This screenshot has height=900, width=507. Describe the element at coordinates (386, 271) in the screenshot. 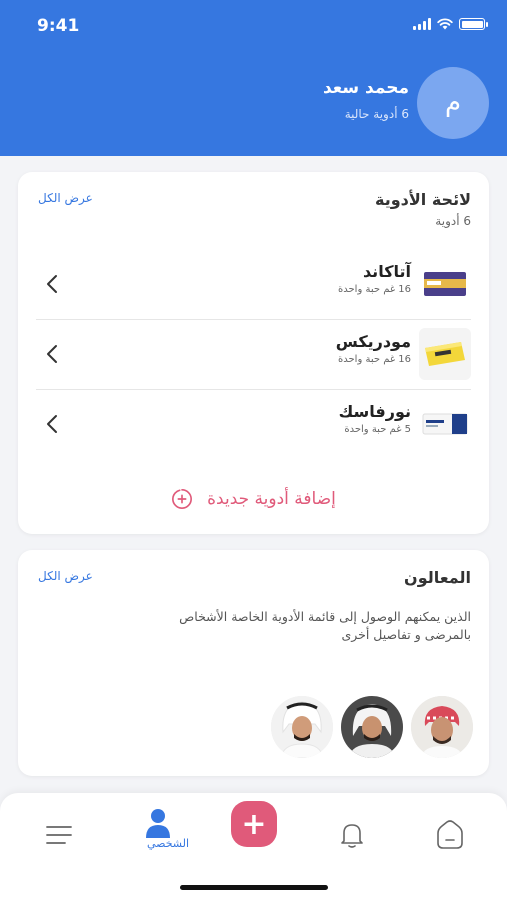

I see `medication-name: آتاكاند` at that location.